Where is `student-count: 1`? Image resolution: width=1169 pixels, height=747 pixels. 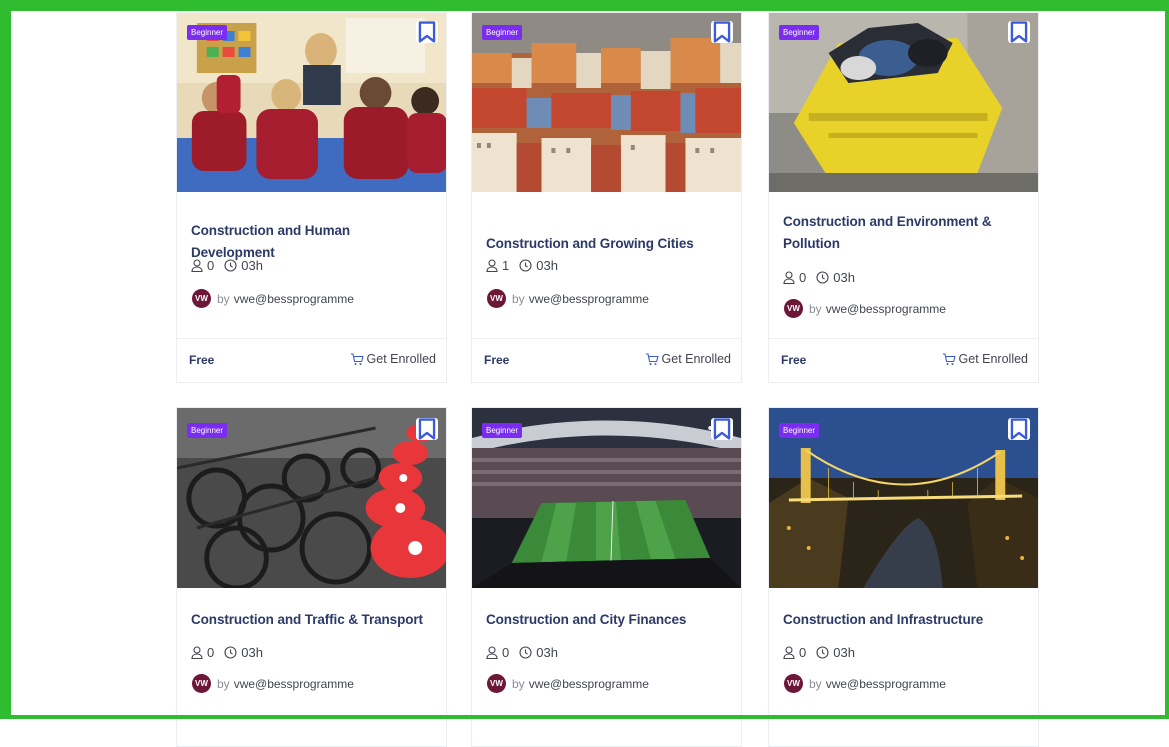 student-count: 1 is located at coordinates (506, 265).